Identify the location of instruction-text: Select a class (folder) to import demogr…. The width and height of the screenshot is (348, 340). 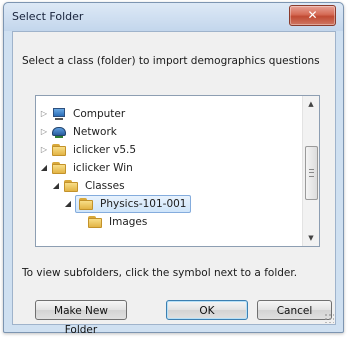
(171, 61).